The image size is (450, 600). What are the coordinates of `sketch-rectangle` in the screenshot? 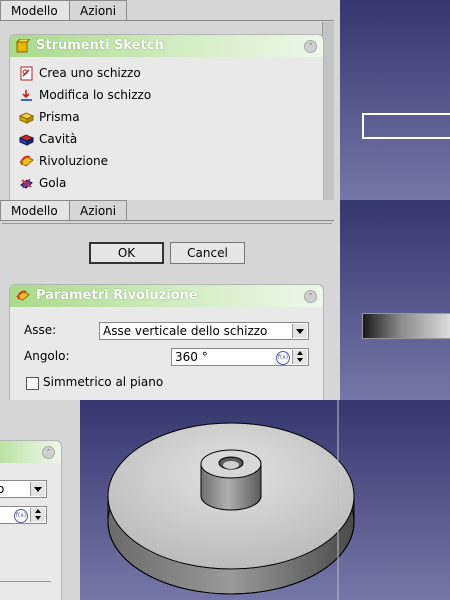 It's located at (406, 126).